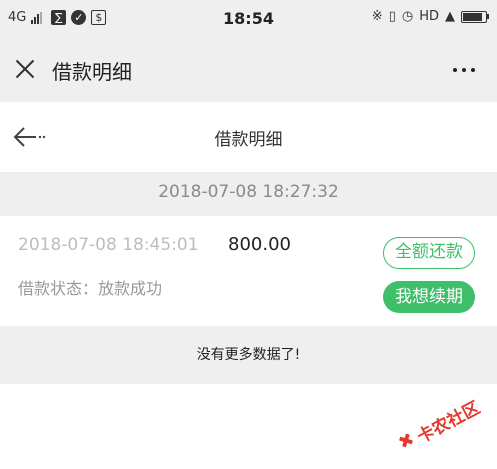 This screenshot has width=497, height=469. Describe the element at coordinates (407, 16) in the screenshot. I see `alarm-icon: ◷` at that location.